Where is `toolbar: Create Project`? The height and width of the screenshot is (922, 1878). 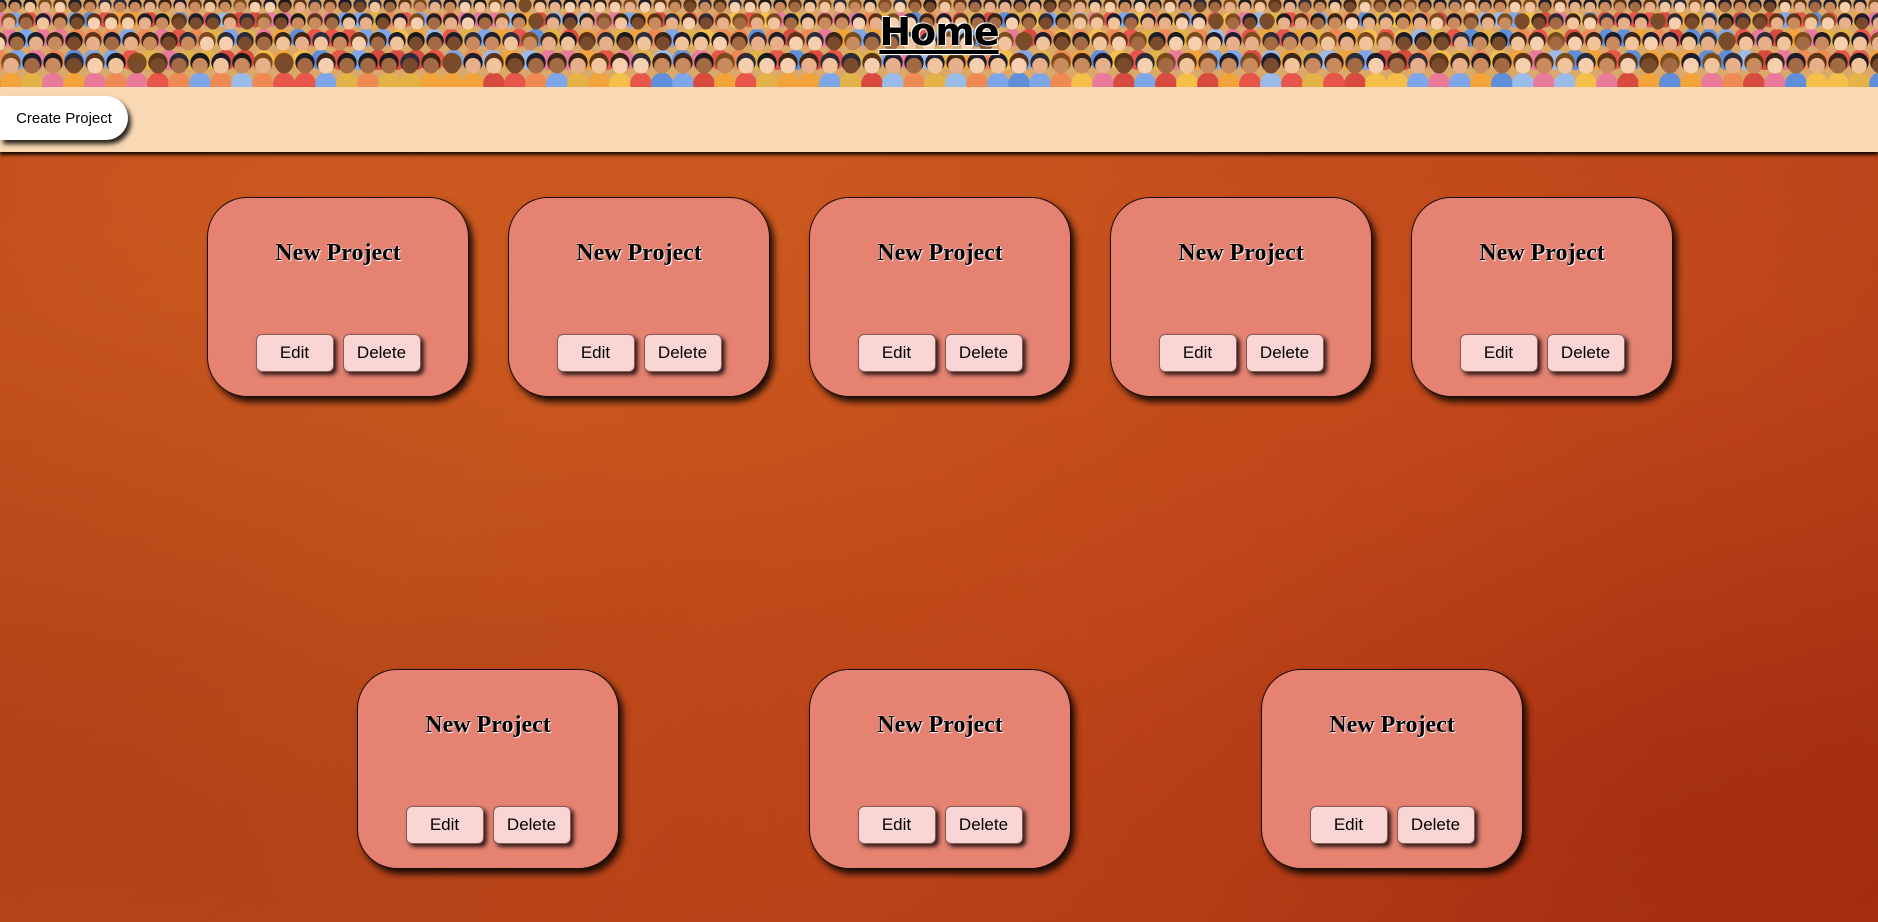 toolbar: Create Project is located at coordinates (939, 119).